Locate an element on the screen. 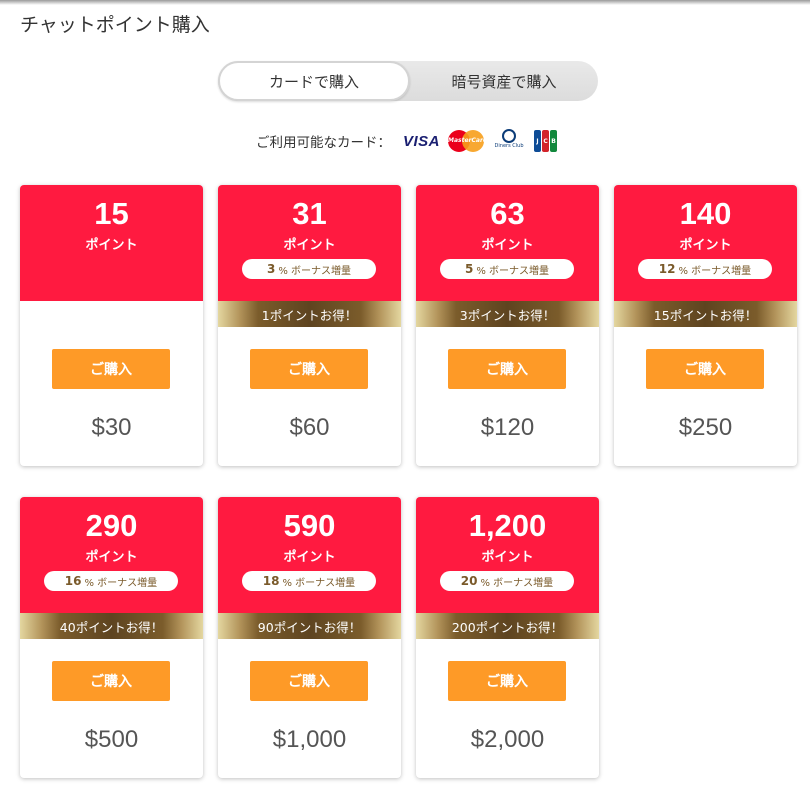  package-points: 290 is located at coordinates (111, 525).